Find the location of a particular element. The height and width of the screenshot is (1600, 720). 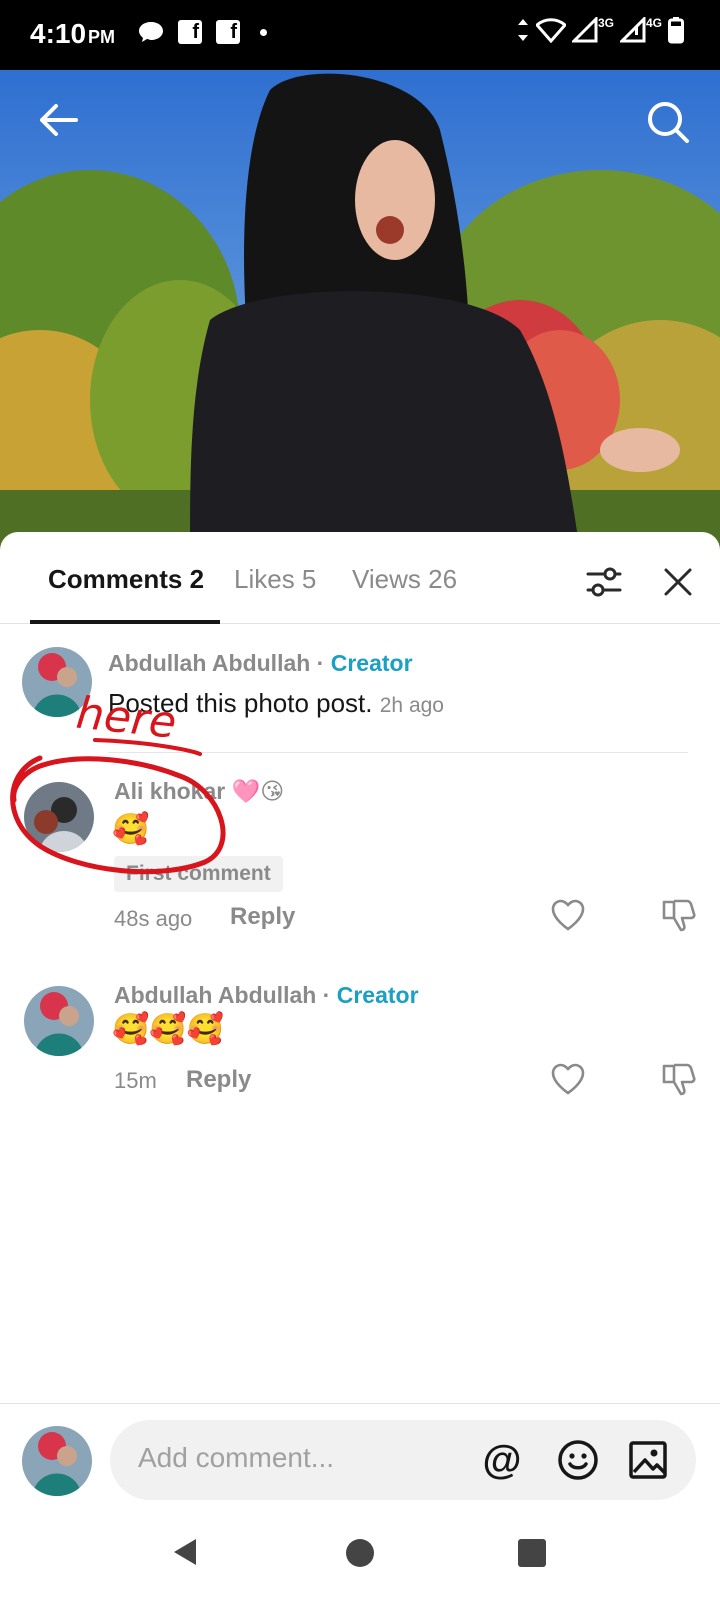

post-author: Abdullah Abdullah · Creator is located at coordinates (260, 663).